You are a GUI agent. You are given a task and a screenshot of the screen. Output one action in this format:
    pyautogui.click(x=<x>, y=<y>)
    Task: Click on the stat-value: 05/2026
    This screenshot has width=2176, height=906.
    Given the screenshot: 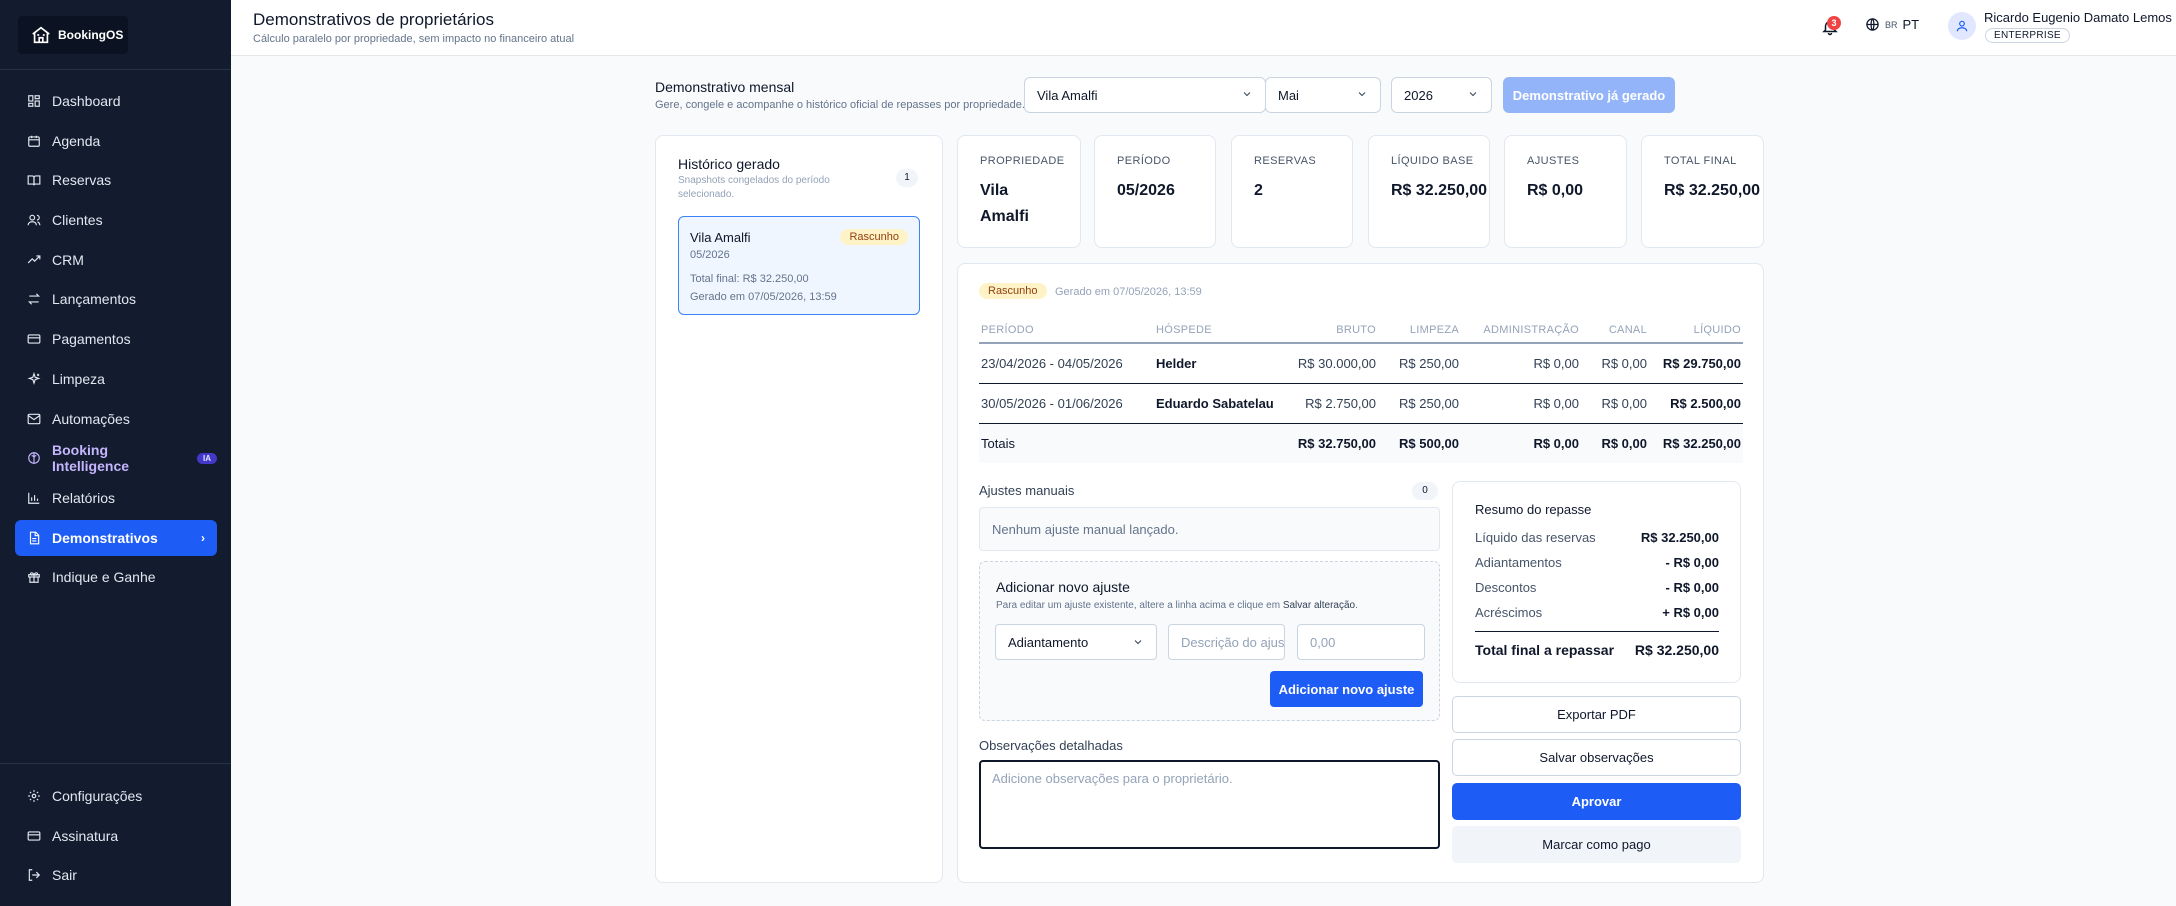 What is the action you would take?
    pyautogui.click(x=1146, y=190)
    